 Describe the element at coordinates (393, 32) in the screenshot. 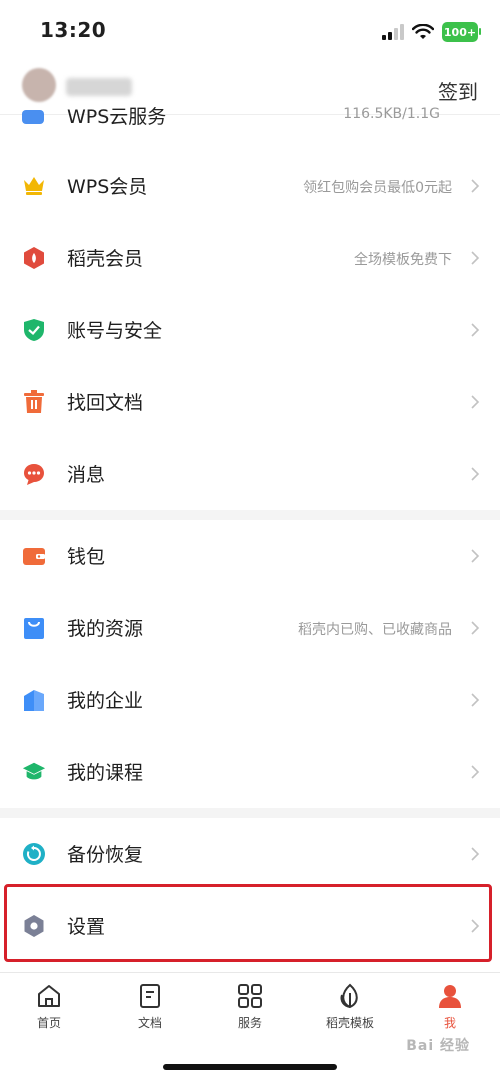

I see `signal-icon` at that location.